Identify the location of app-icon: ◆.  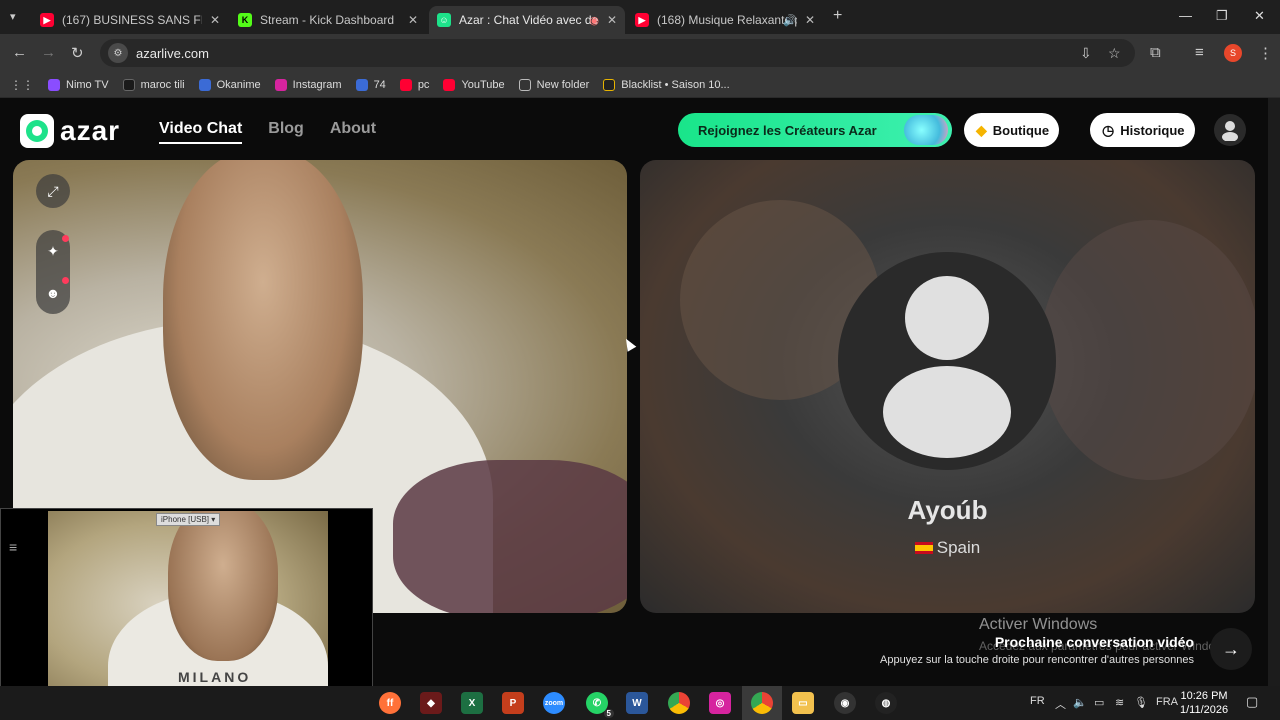
(431, 703).